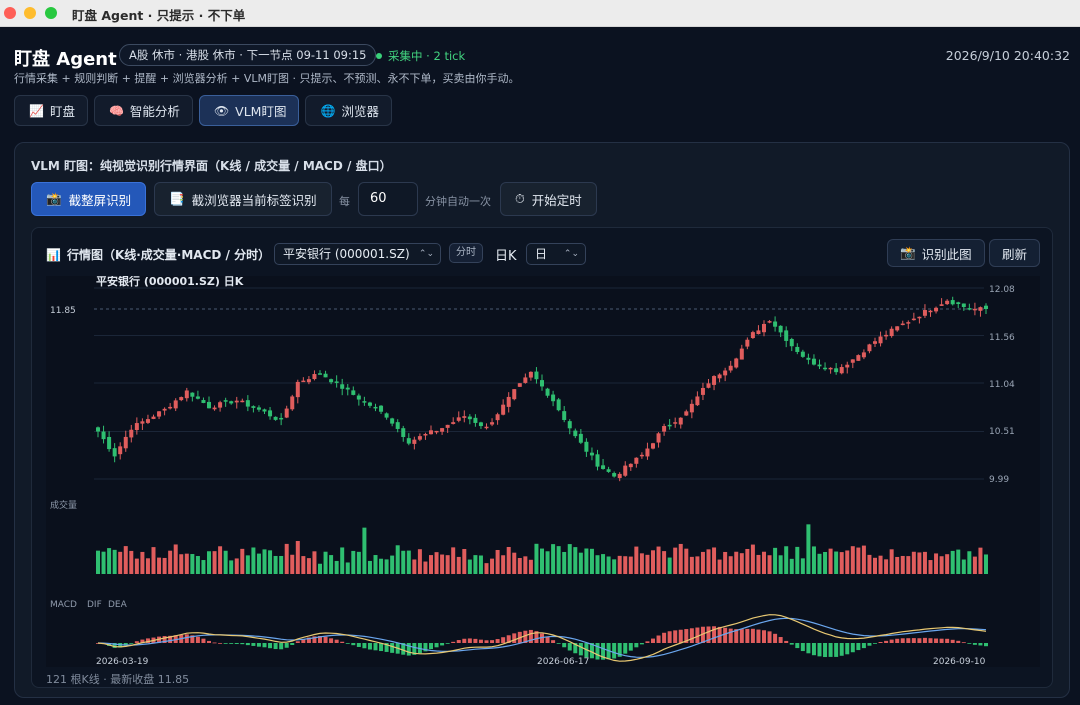  Describe the element at coordinates (1015, 253) in the screenshot. I see `refresh-button: 刷新` at that location.